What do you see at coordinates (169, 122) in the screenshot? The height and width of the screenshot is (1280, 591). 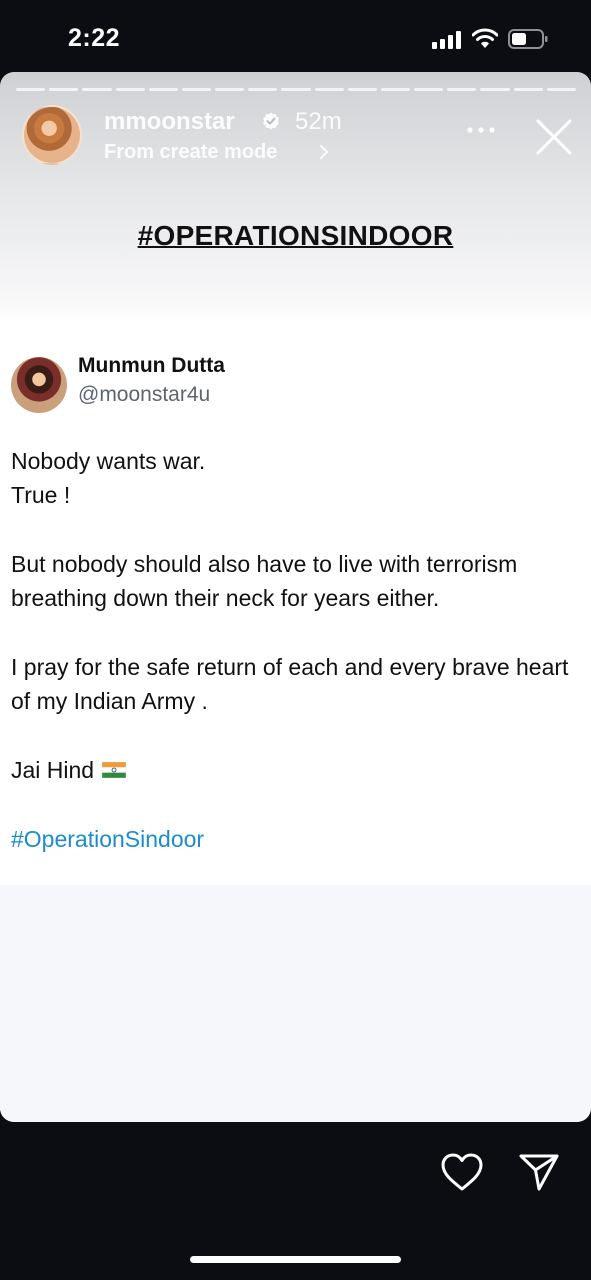 I see `story-username: mmoonstar` at bounding box center [169, 122].